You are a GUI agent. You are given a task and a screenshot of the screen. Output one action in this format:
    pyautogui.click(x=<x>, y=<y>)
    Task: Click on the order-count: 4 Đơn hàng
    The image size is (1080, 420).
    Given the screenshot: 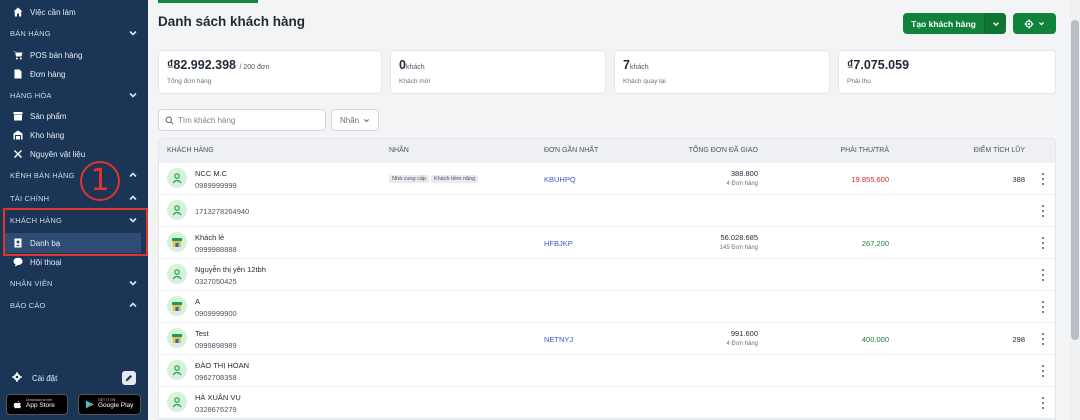 What is the action you would take?
    pyautogui.click(x=742, y=184)
    